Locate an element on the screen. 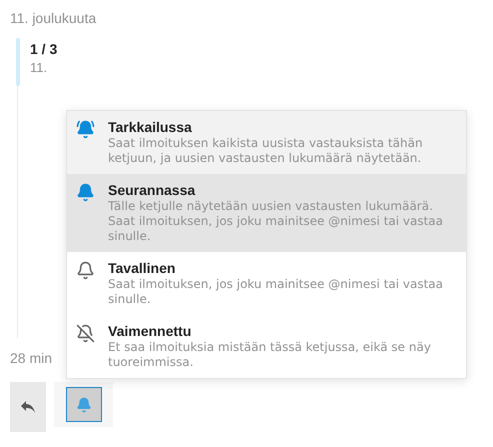 The height and width of the screenshot is (447, 493). option-title: Vaimennettu is located at coordinates (150, 331).